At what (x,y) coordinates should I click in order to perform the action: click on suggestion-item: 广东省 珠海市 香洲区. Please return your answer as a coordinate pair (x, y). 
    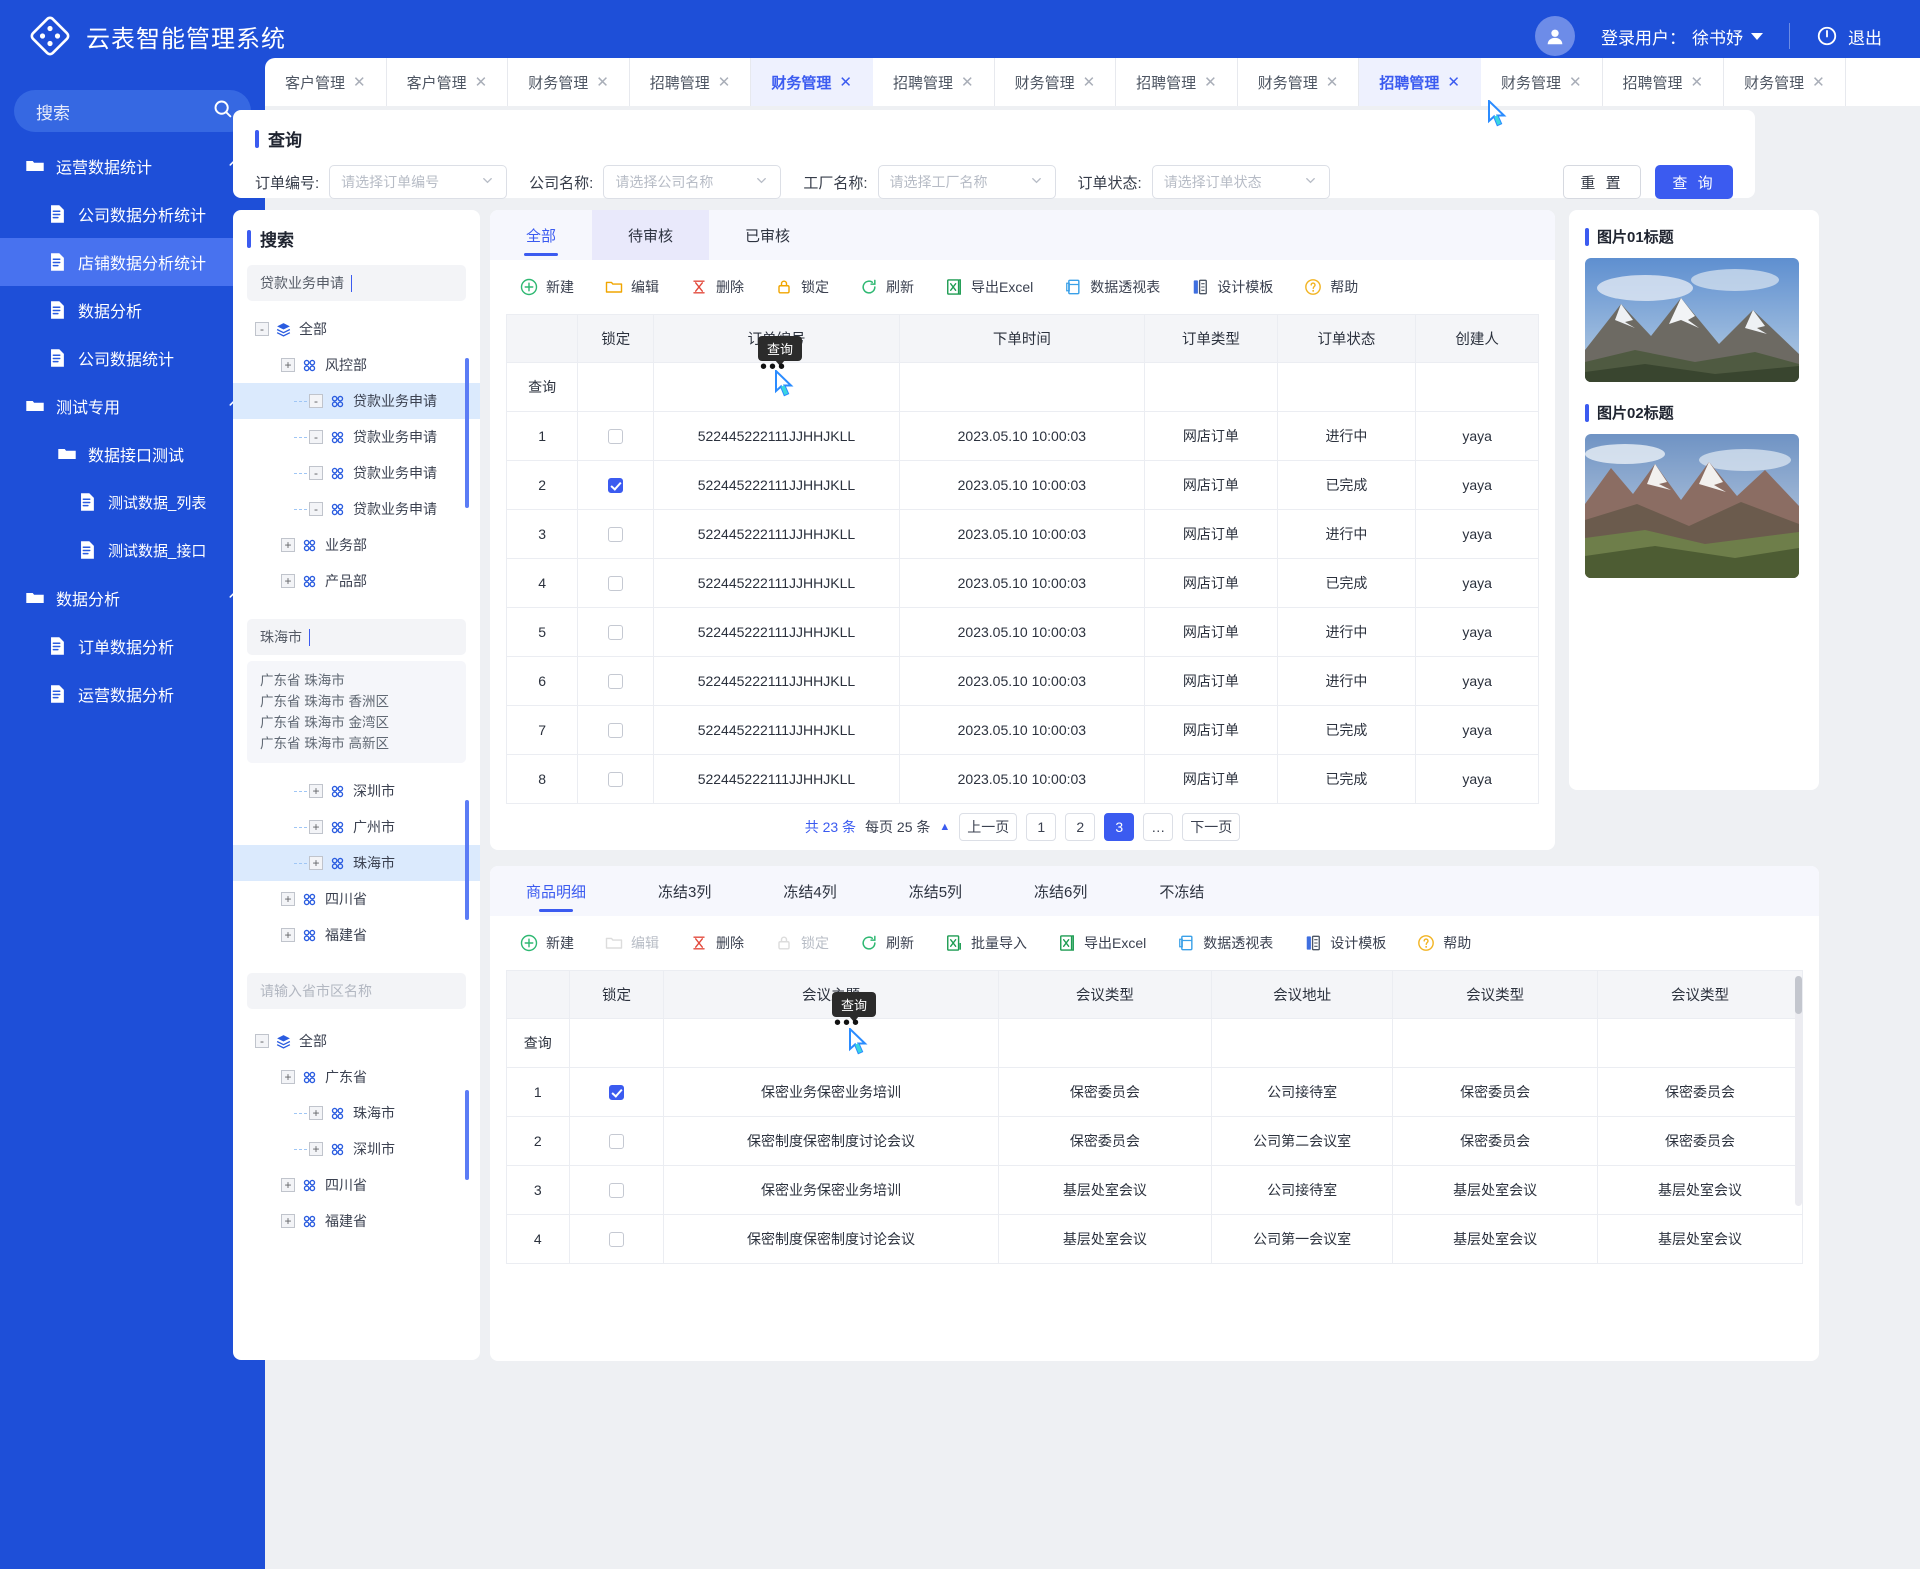
    Looking at the image, I should click on (356, 701).